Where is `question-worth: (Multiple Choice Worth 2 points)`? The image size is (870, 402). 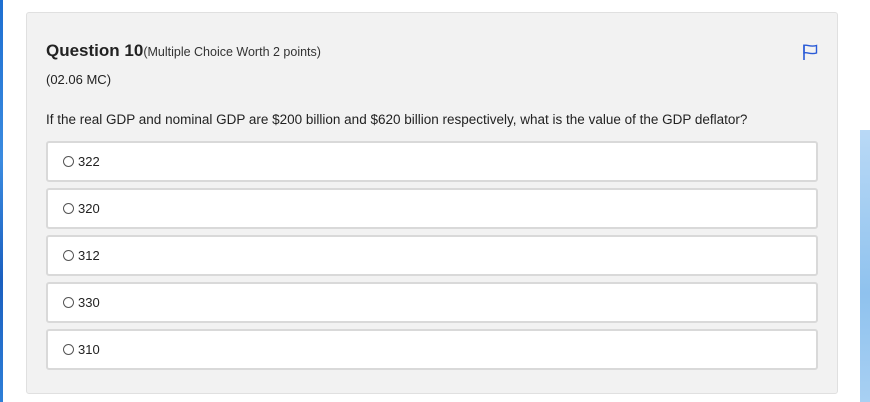 question-worth: (Multiple Choice Worth 2 points) is located at coordinates (232, 52).